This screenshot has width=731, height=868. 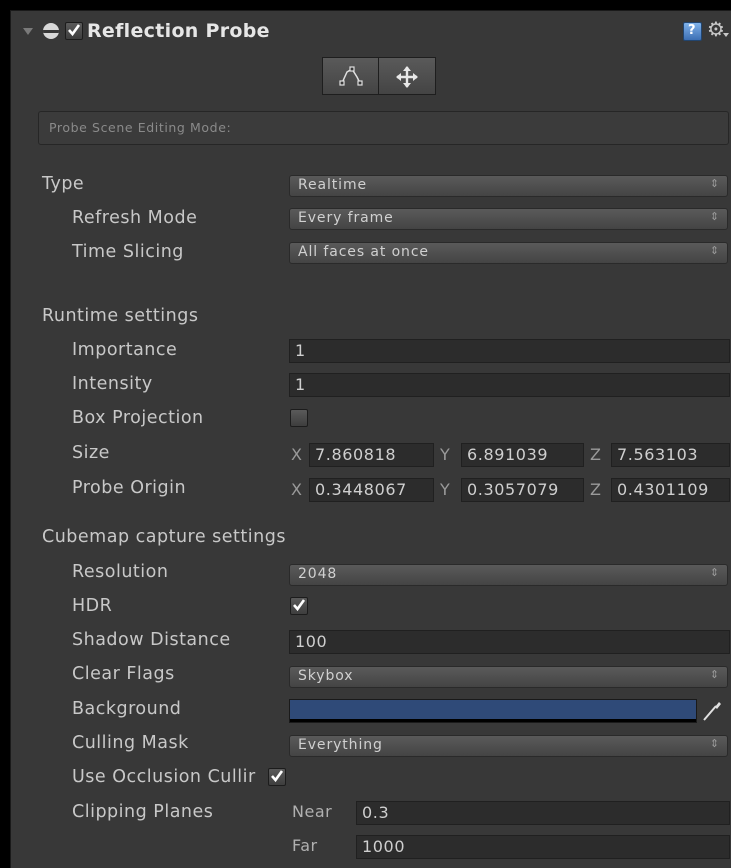 I want to click on clear-flags-label: Clear Flags, so click(x=123, y=674).